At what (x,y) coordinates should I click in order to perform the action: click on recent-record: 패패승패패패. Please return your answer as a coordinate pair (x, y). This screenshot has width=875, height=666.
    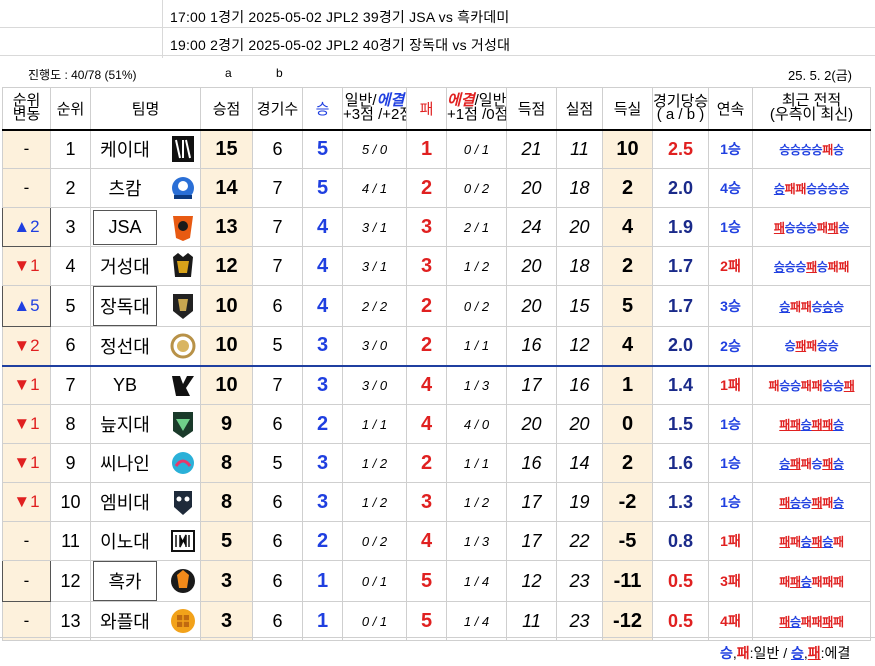
    Looking at the image, I should click on (811, 581).